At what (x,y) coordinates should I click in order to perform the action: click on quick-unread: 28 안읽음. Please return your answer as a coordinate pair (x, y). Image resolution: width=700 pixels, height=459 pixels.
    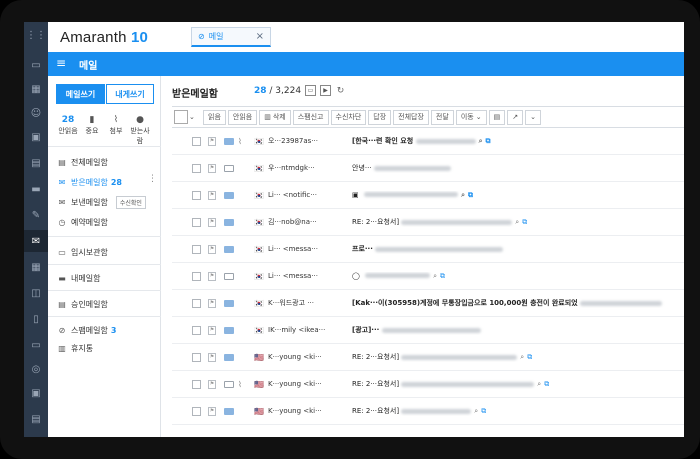
    Looking at the image, I should click on (68, 125).